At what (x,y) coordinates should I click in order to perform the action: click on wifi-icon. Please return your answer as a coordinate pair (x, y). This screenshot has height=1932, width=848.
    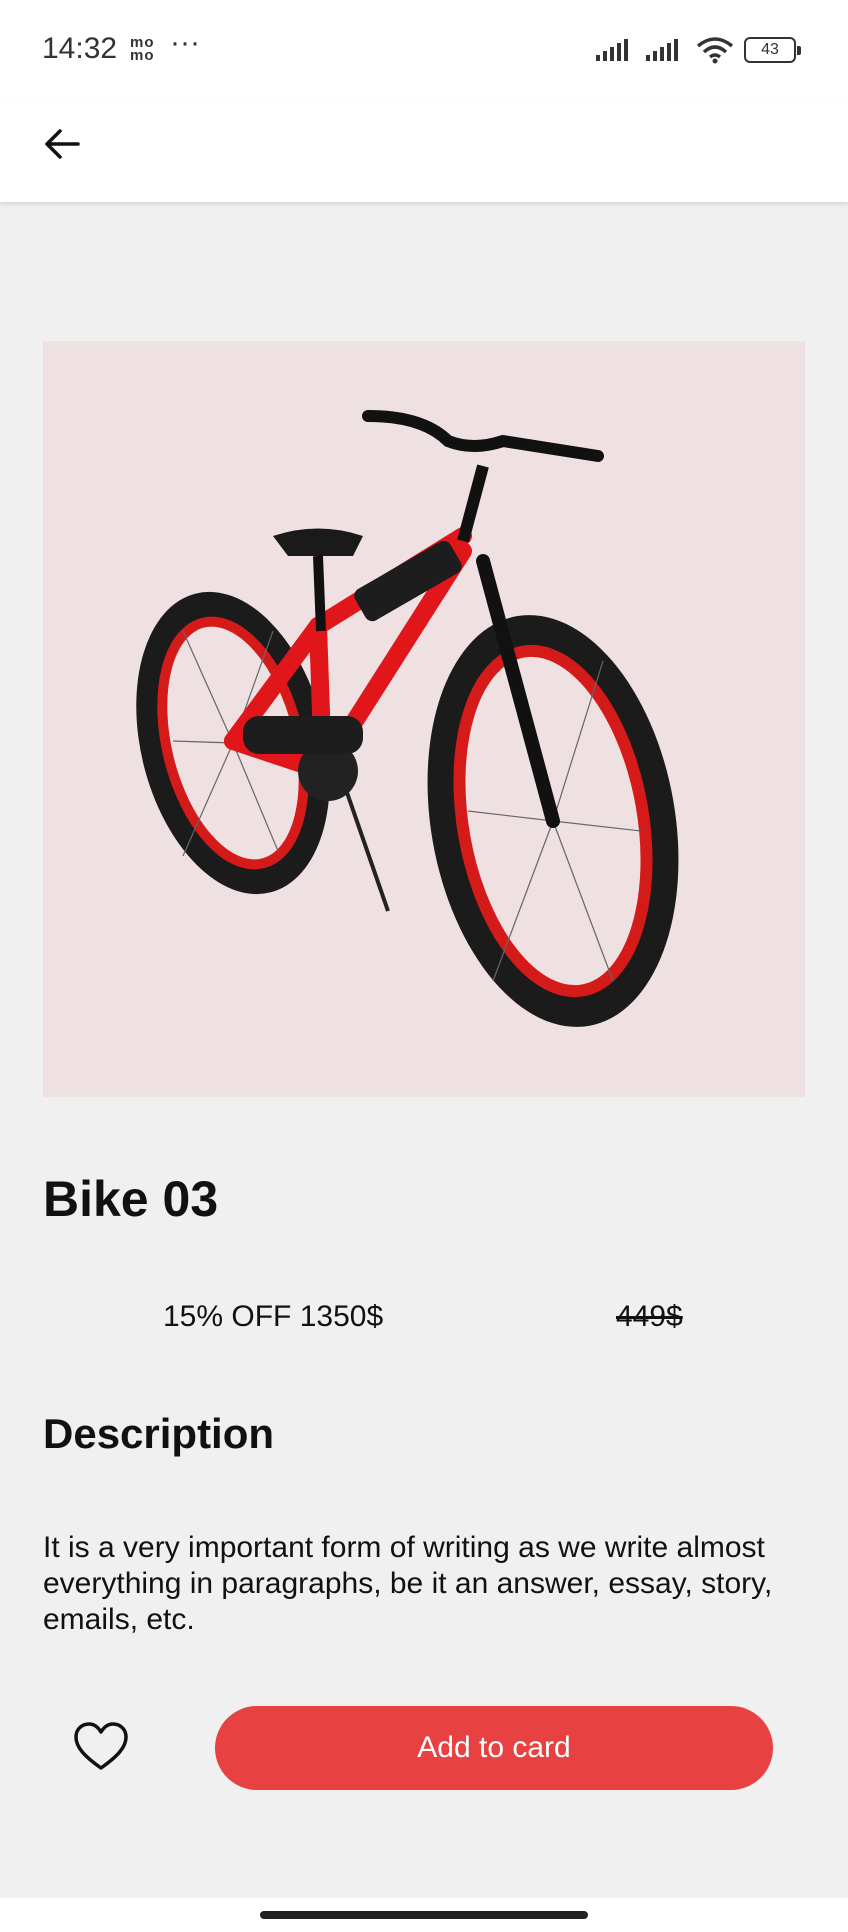
    Looking at the image, I should click on (715, 50).